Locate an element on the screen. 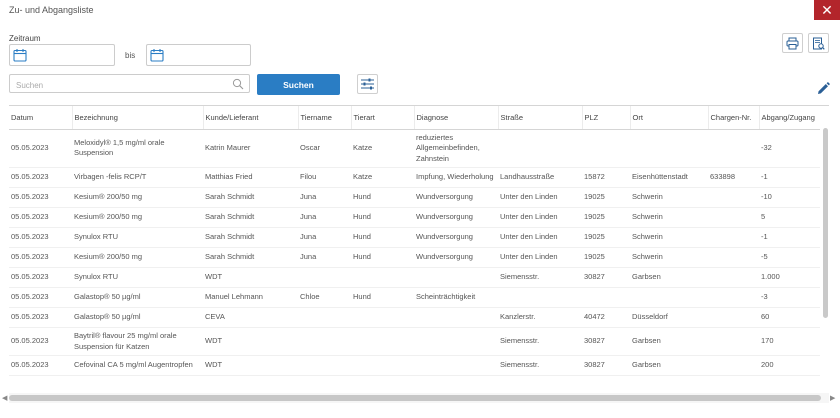  table-cell: Cefovinal CA 5 mg/ml Augentropfen is located at coordinates (133, 365).